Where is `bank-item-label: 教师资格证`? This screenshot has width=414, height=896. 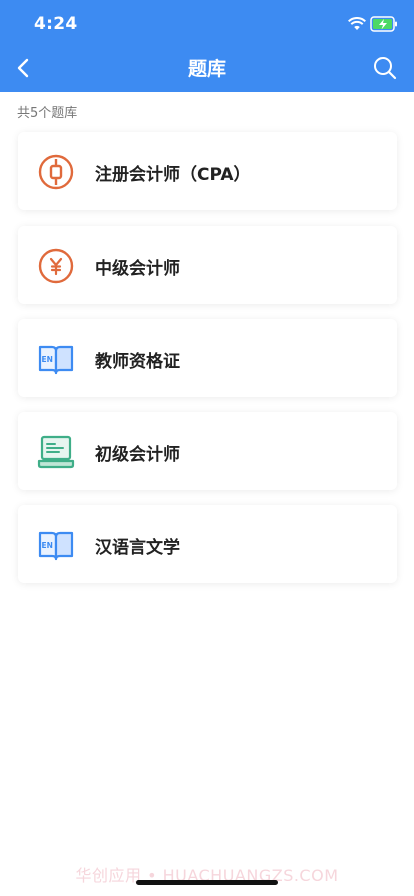
bank-item-label: 教师资格证 is located at coordinates (137, 362).